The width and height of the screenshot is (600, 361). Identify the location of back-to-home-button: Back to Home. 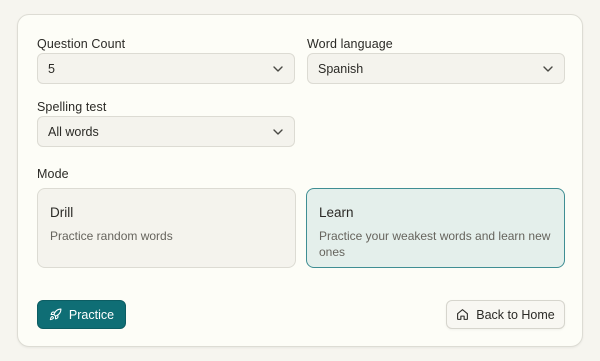
(505, 314).